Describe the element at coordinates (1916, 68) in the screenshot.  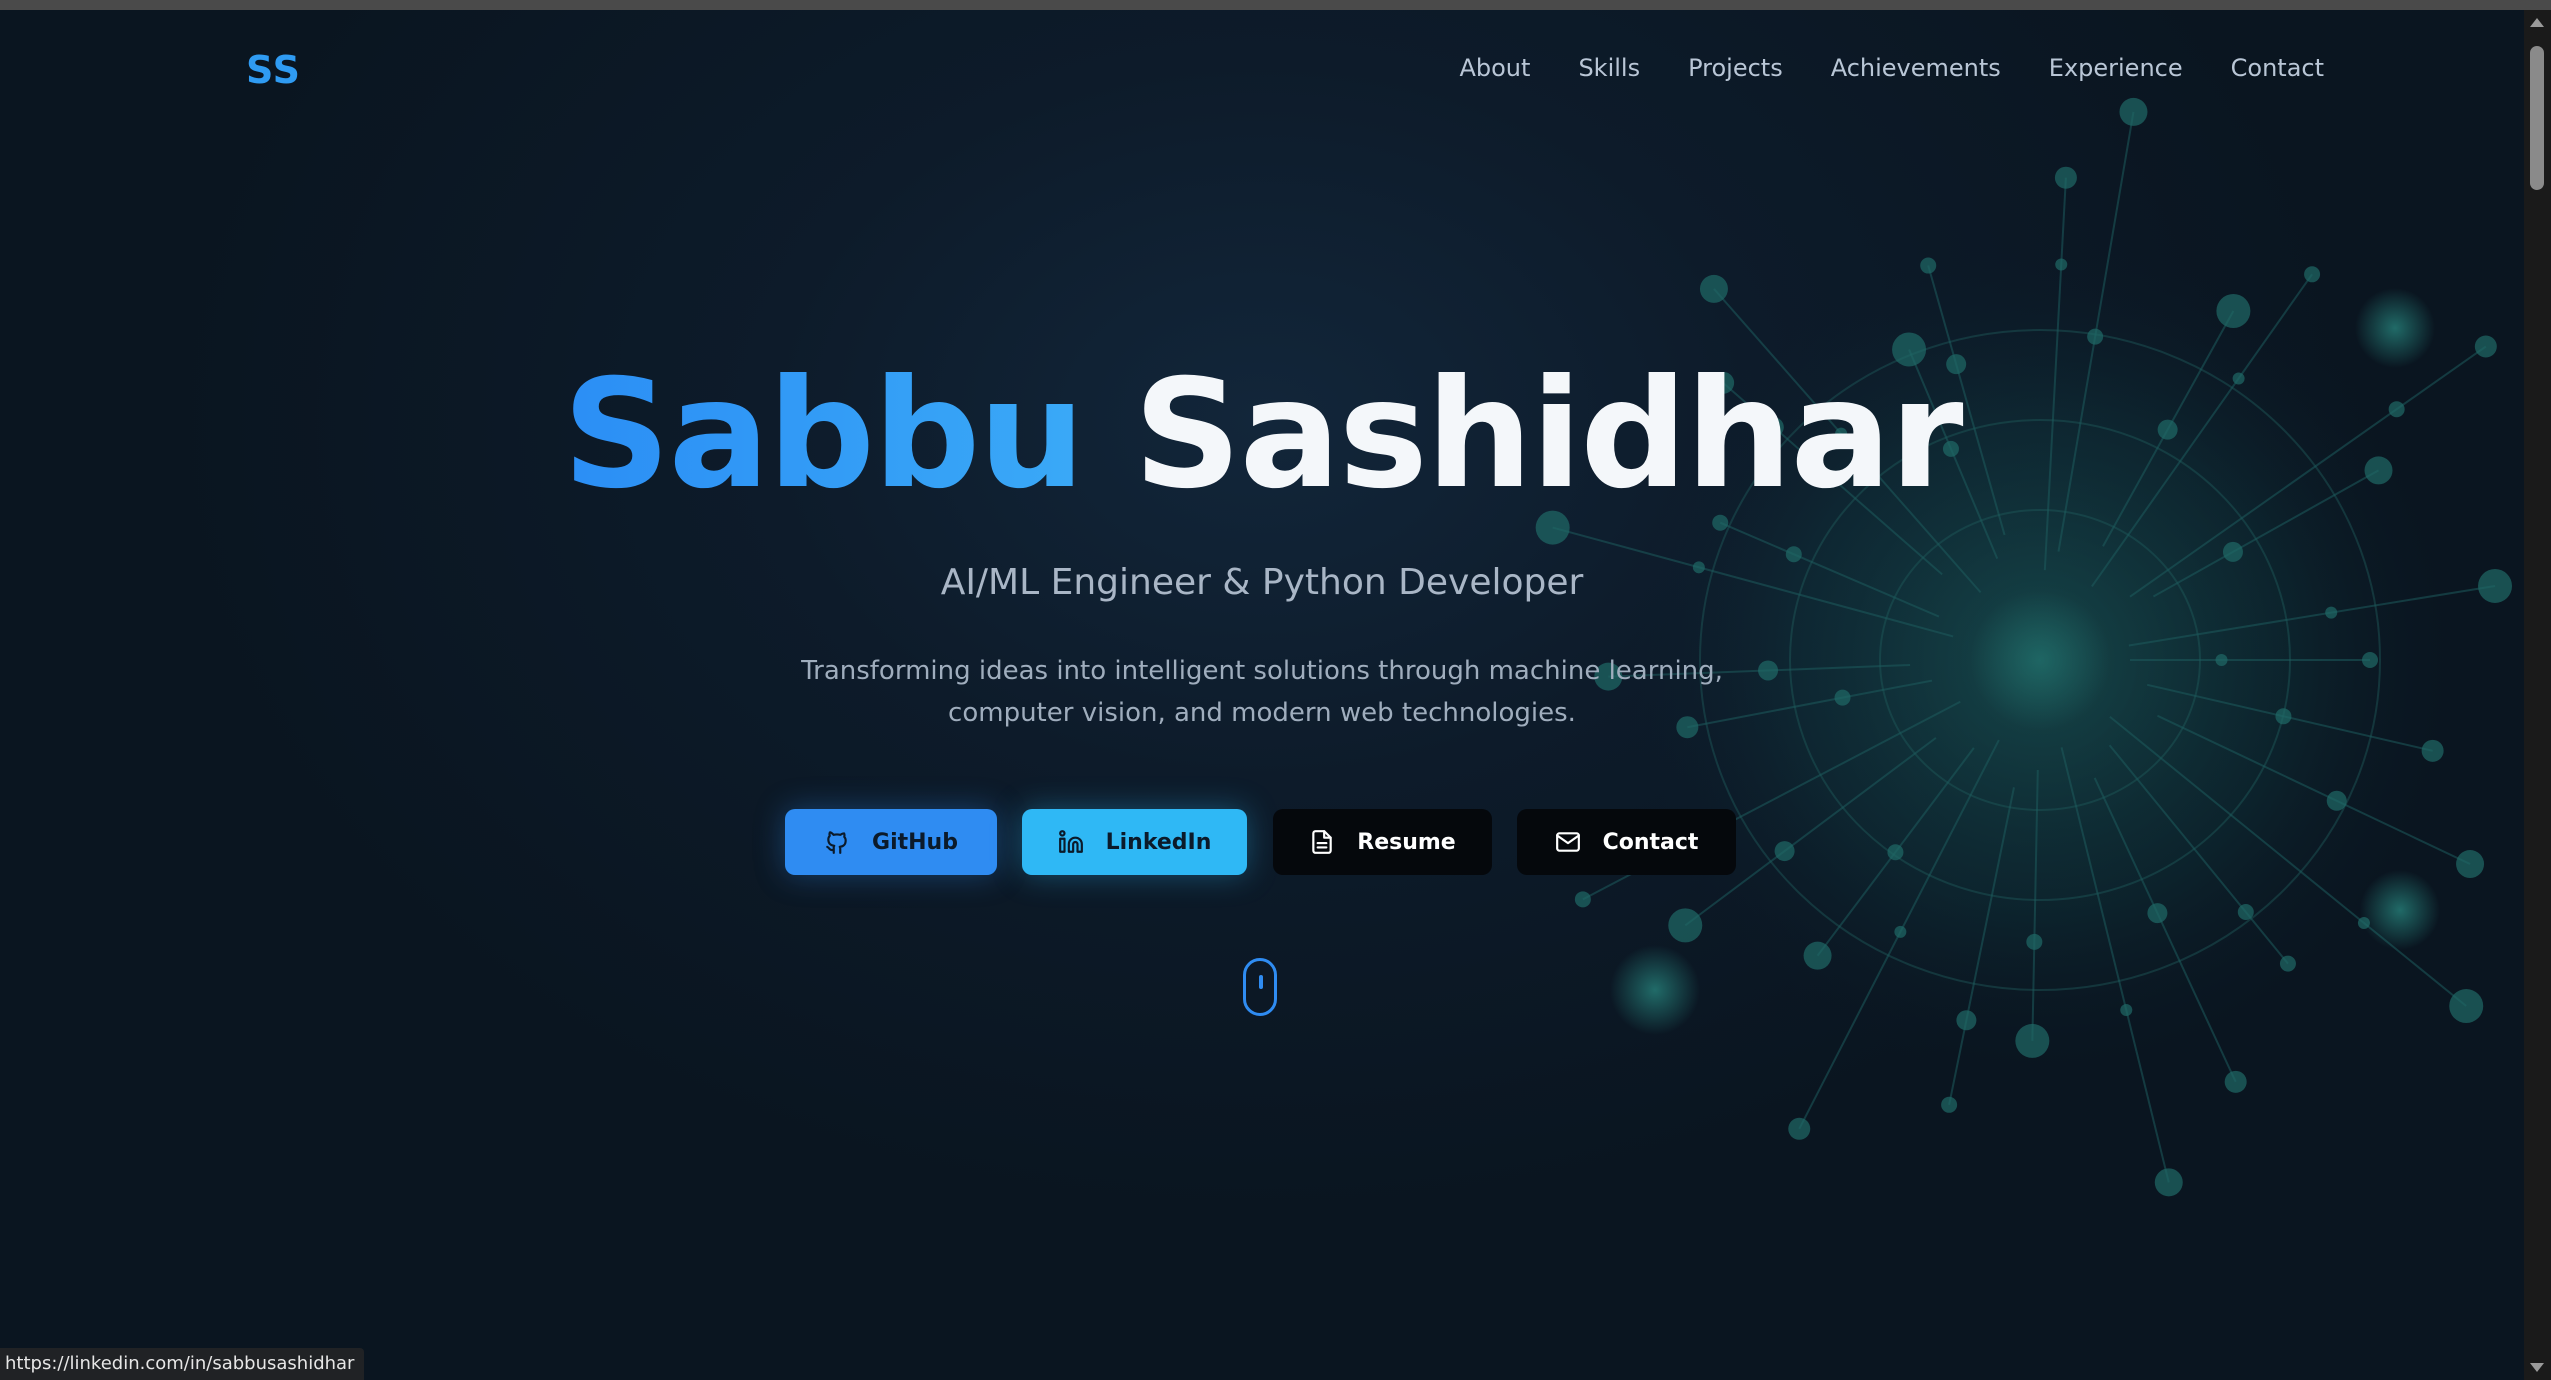
I see `nav-item-achievements: Achievements` at that location.